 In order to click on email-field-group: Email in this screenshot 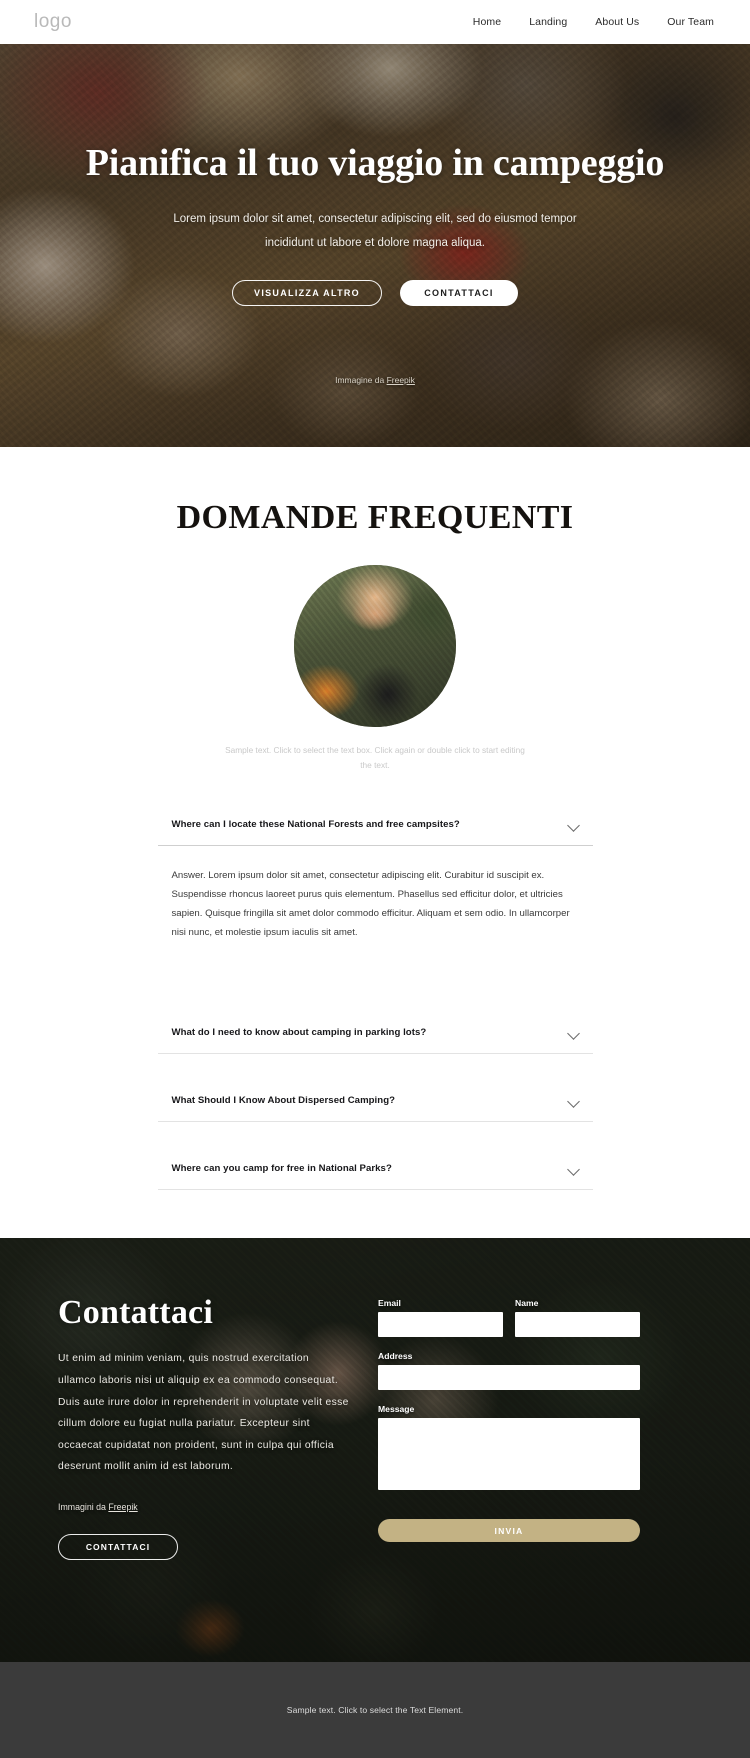, I will do `click(440, 1318)`.